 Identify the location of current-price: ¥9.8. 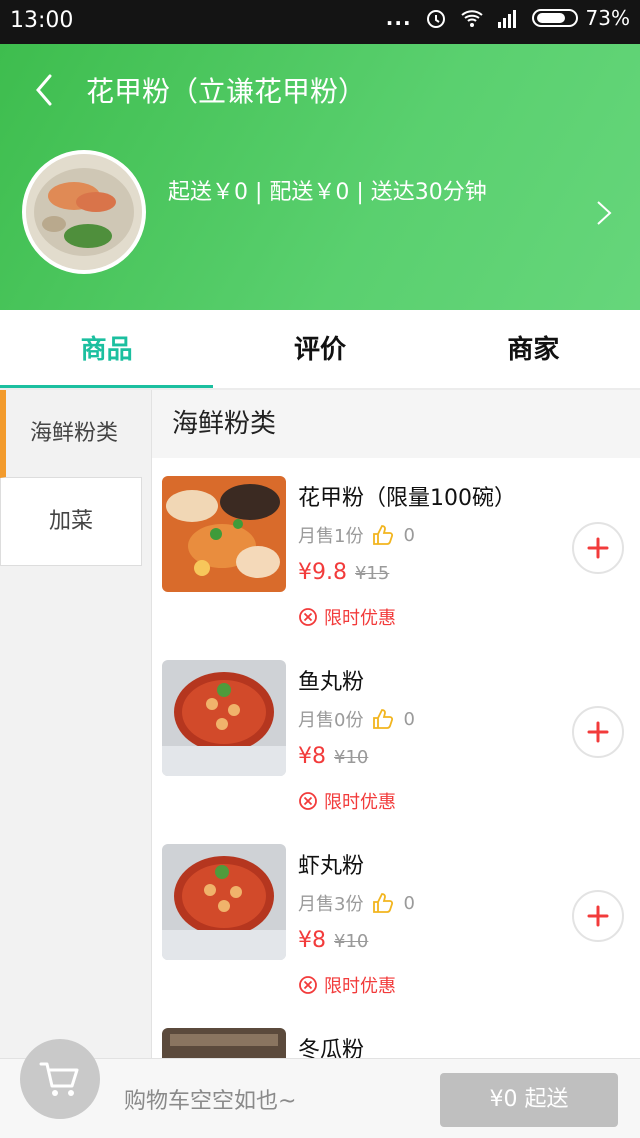
(322, 572).